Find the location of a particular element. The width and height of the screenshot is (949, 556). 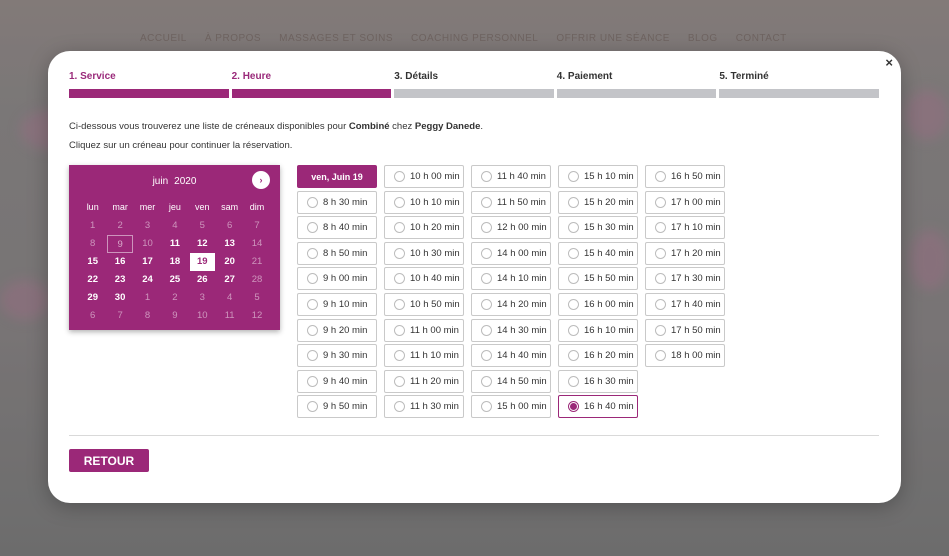

calendar-day: 23 is located at coordinates (119, 280).